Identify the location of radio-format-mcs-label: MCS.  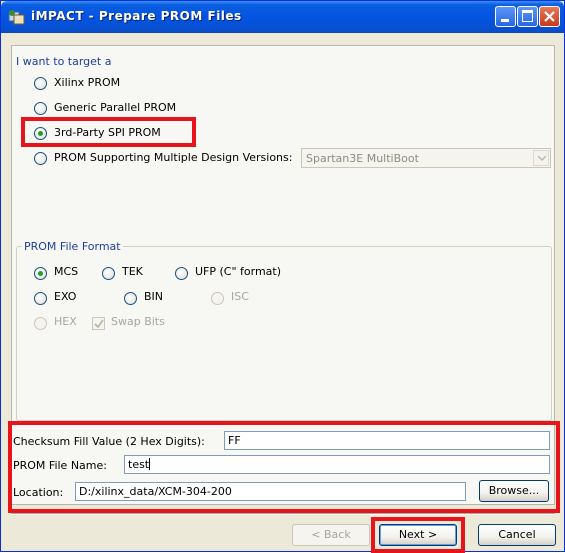
(66, 271).